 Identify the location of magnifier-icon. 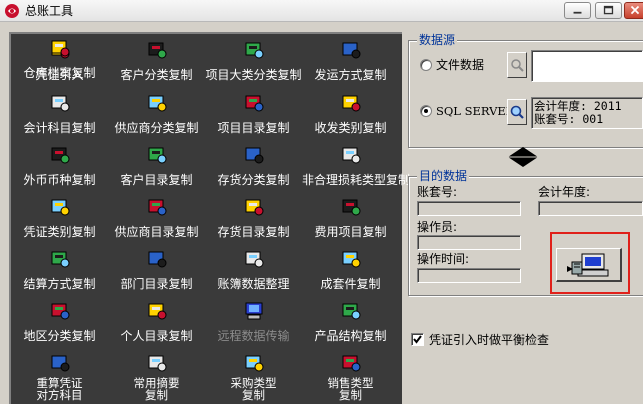
(517, 65).